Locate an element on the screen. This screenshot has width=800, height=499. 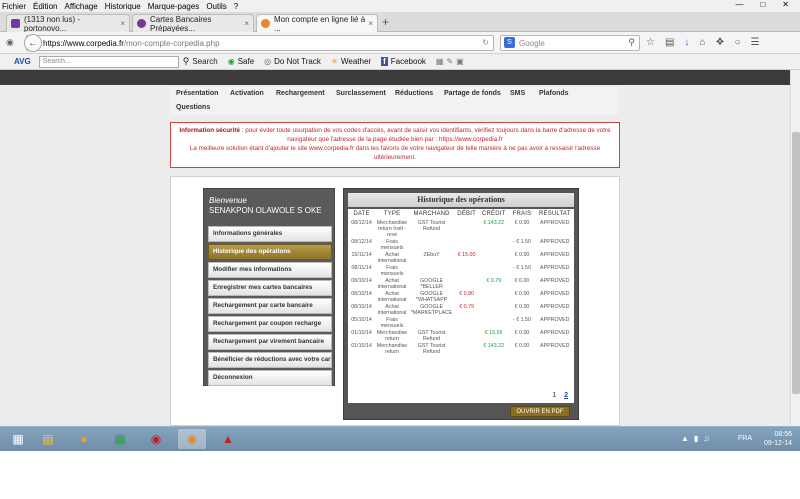
scrollbar-thumb is located at coordinates (796, 263).